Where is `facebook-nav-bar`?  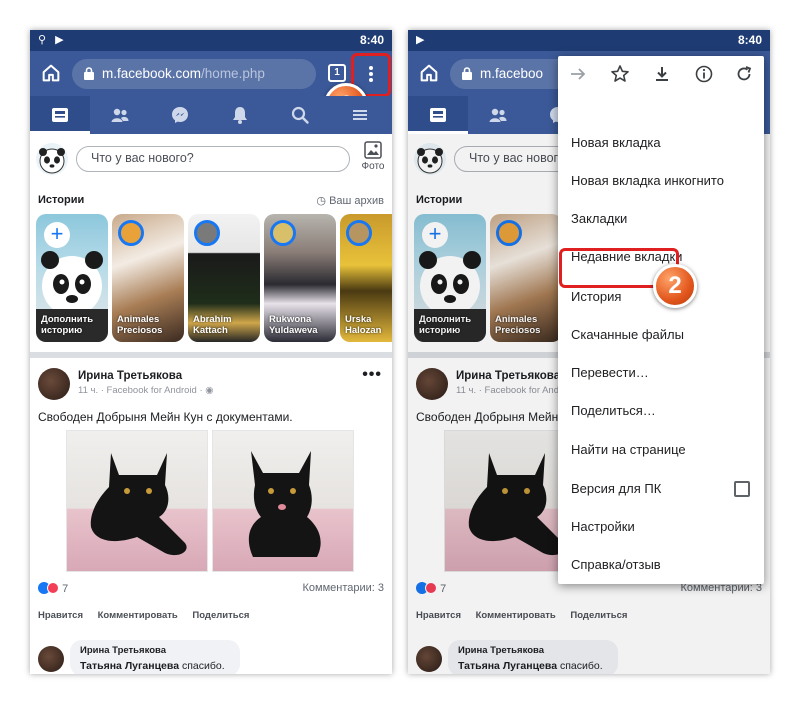
facebook-nav-bar is located at coordinates (211, 115).